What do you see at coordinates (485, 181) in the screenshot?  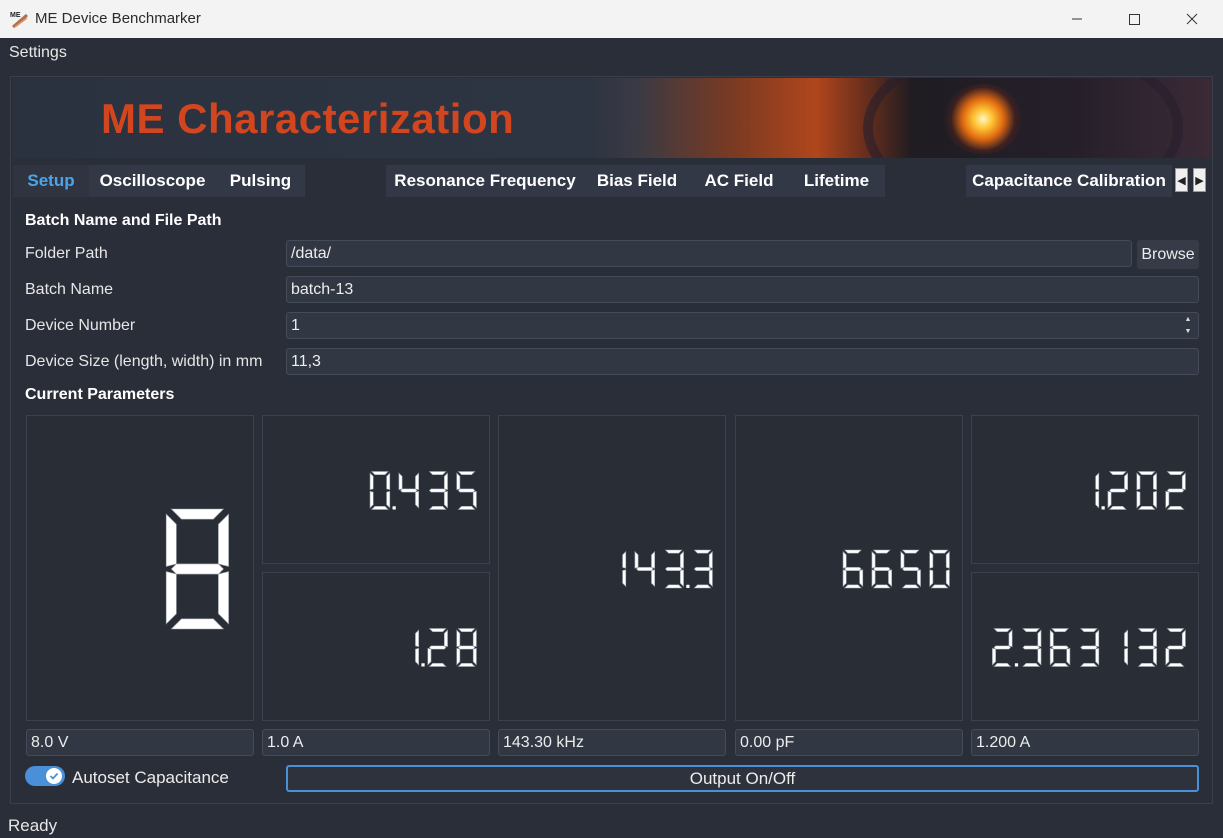 I see `tab-resonance-frequency: Resonance Frequency` at bounding box center [485, 181].